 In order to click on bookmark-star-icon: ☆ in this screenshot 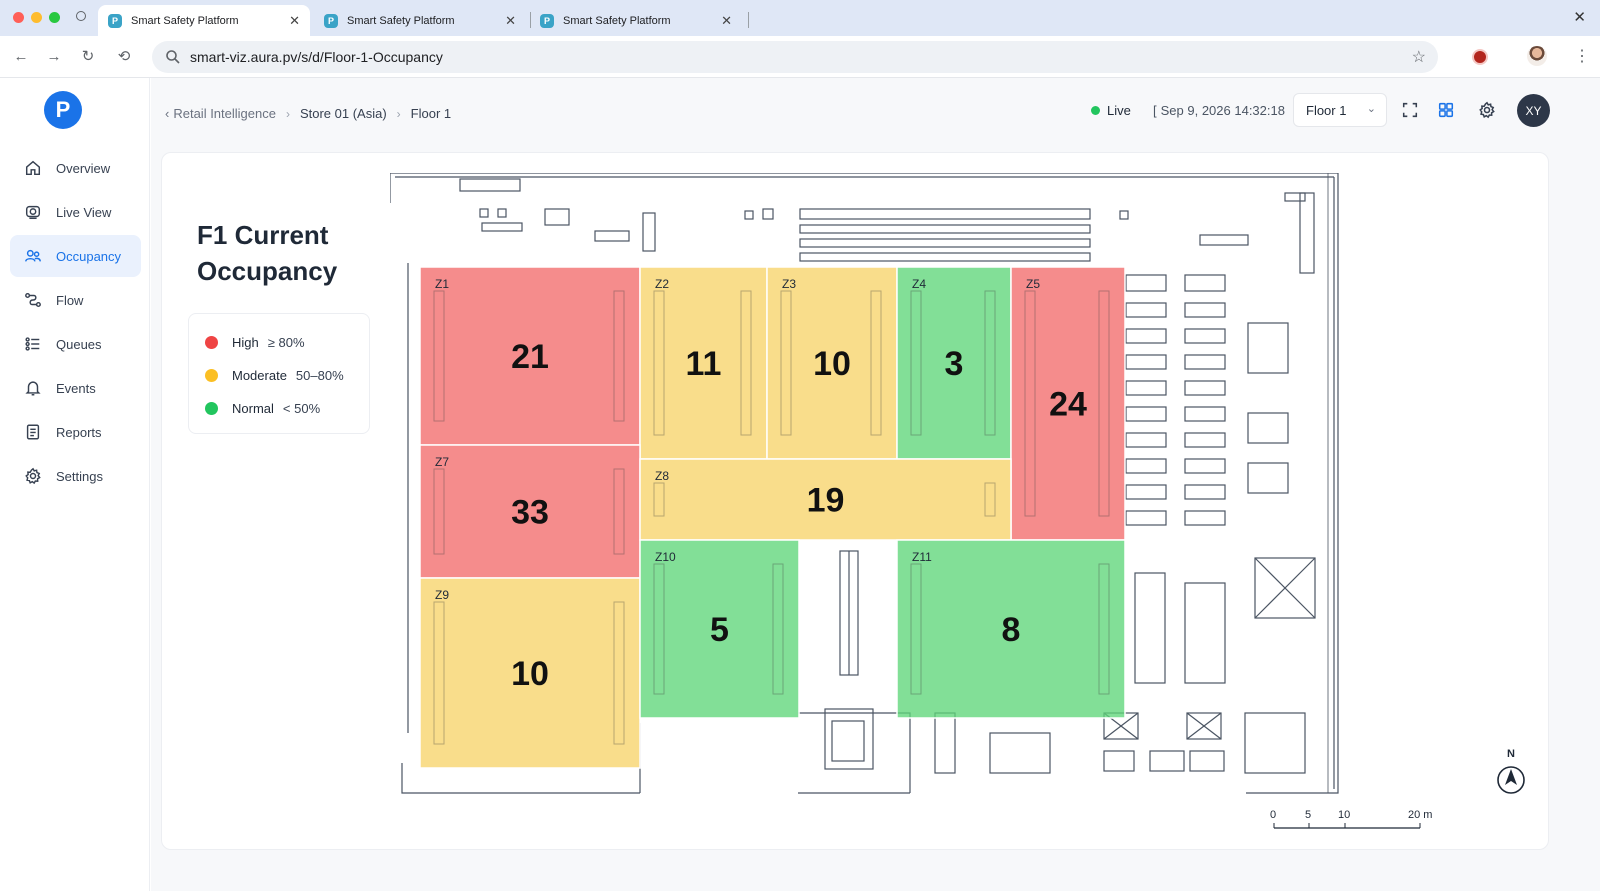, I will do `click(1419, 57)`.